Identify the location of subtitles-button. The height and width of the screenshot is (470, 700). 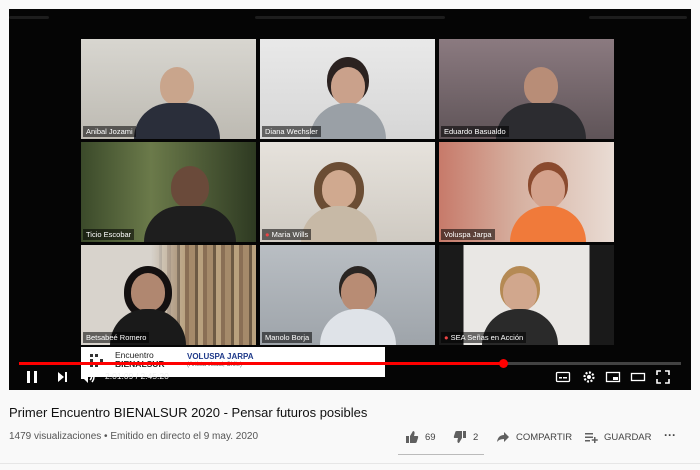
(563, 379).